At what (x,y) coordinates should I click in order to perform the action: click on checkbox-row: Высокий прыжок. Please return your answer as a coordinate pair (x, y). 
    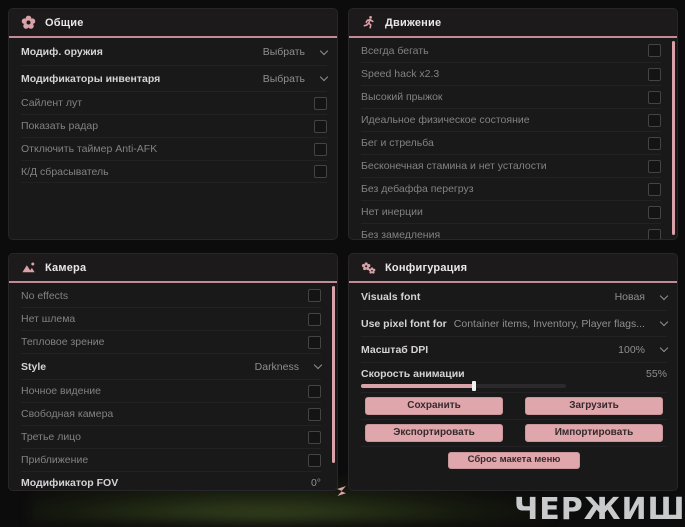
    Looking at the image, I should click on (511, 96).